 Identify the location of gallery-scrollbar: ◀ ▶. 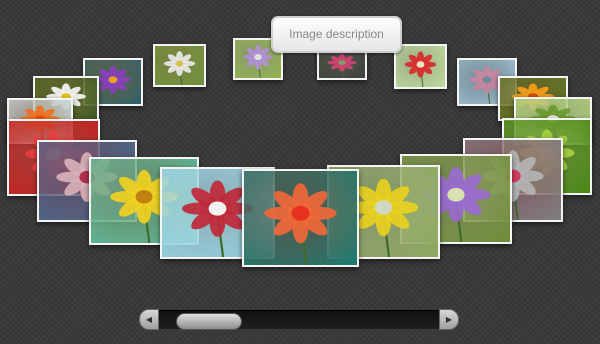
(299, 319).